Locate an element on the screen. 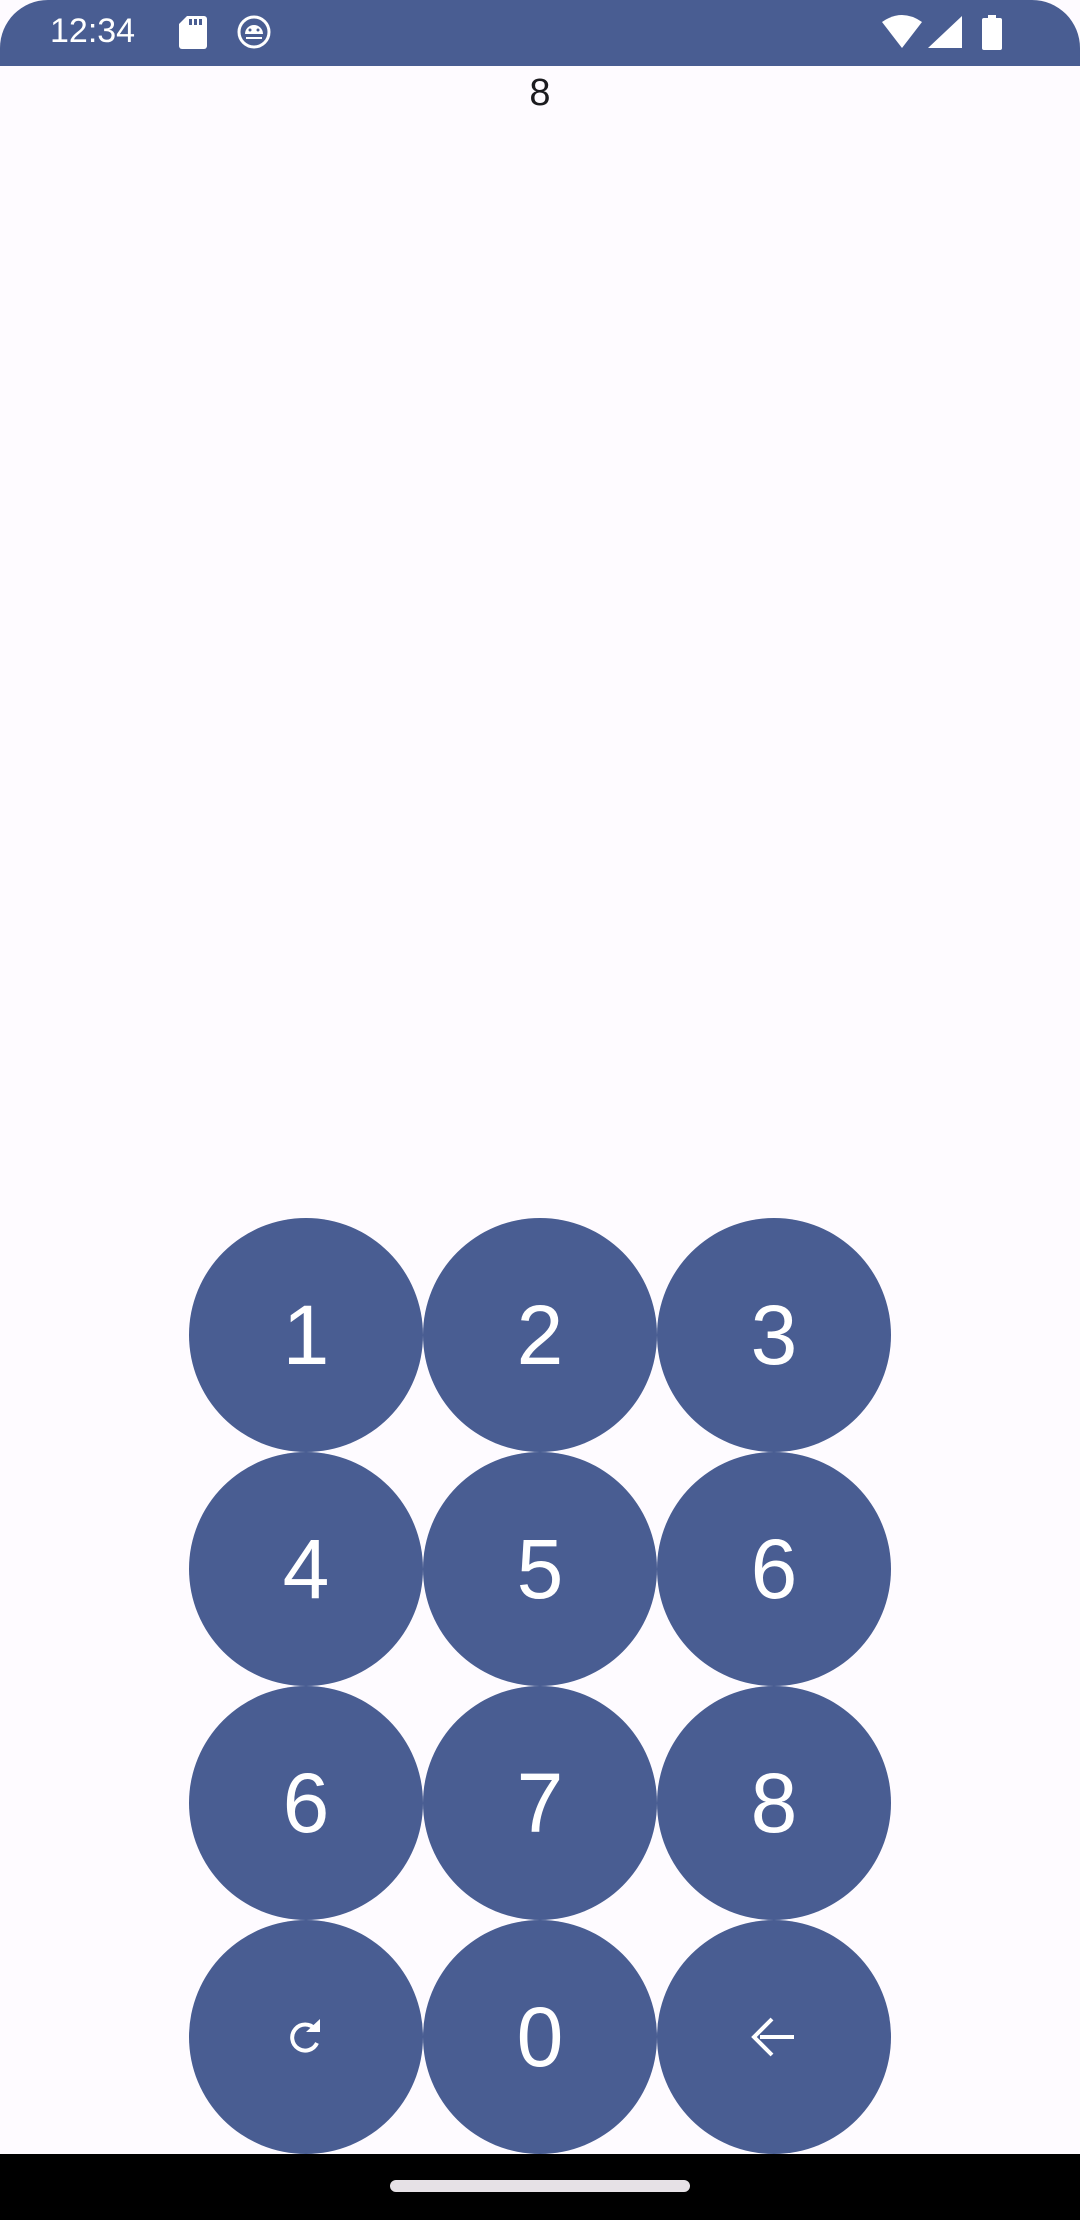 The width and height of the screenshot is (1080, 2220). calculator-display: 8 is located at coordinates (540, 93).